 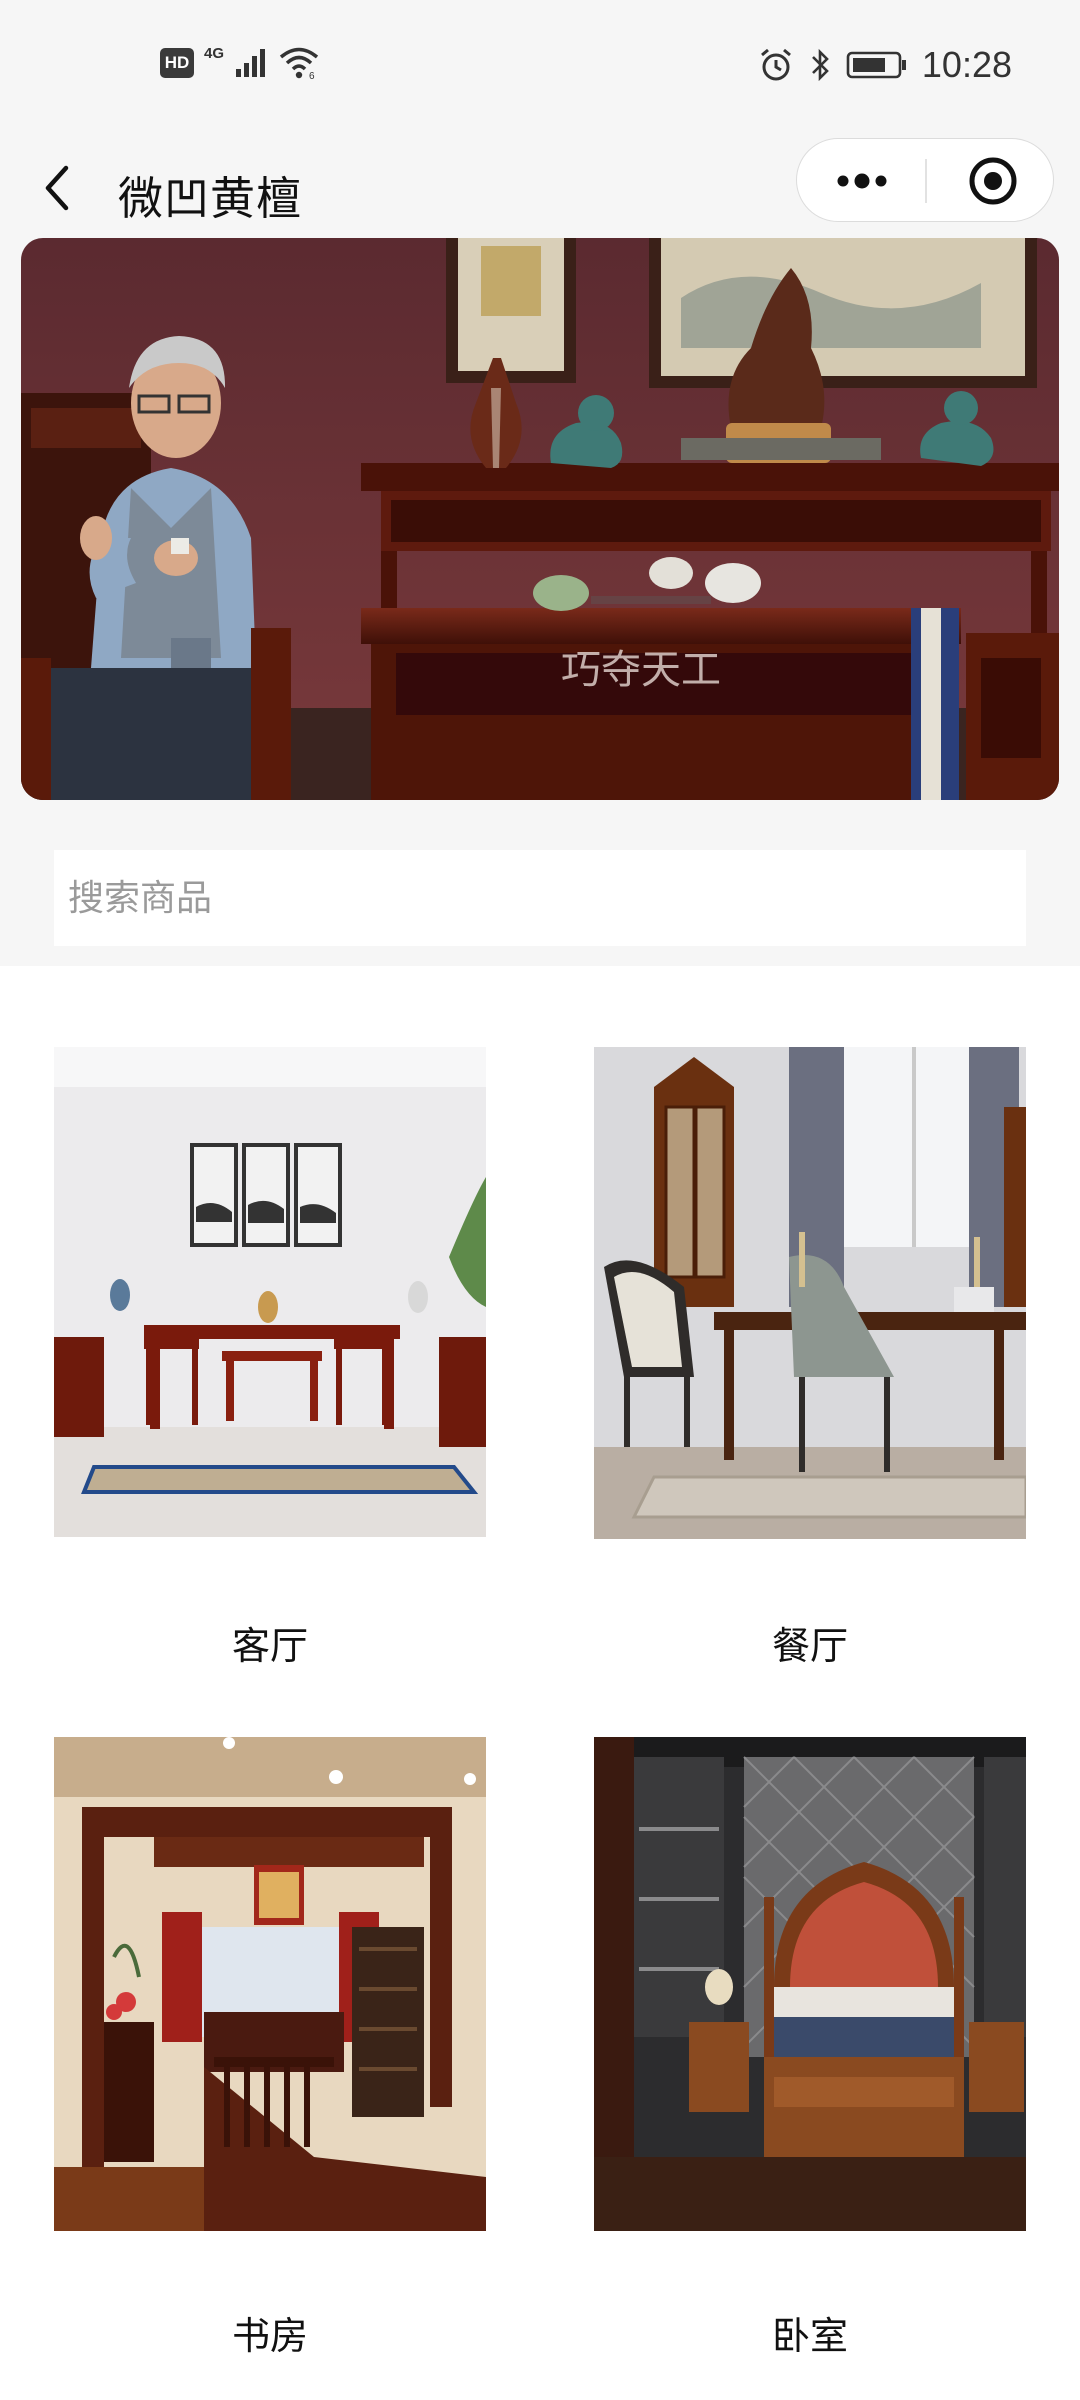 I want to click on category-image-dining-room, so click(x=810, y=1293).